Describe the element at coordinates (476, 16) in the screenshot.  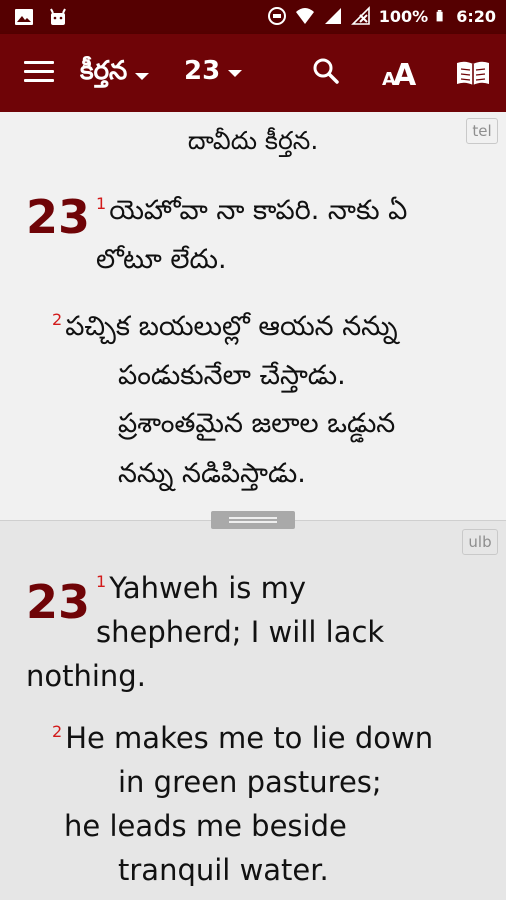
I see `clock: 6:20` at that location.